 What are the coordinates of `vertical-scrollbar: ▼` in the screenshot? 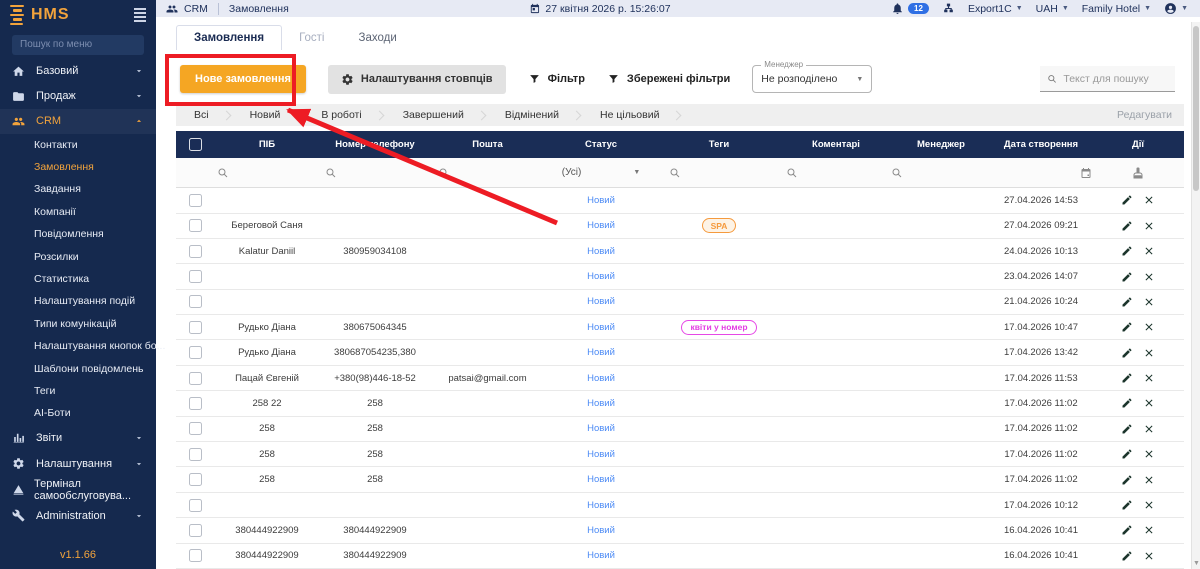 It's located at (1195, 295).